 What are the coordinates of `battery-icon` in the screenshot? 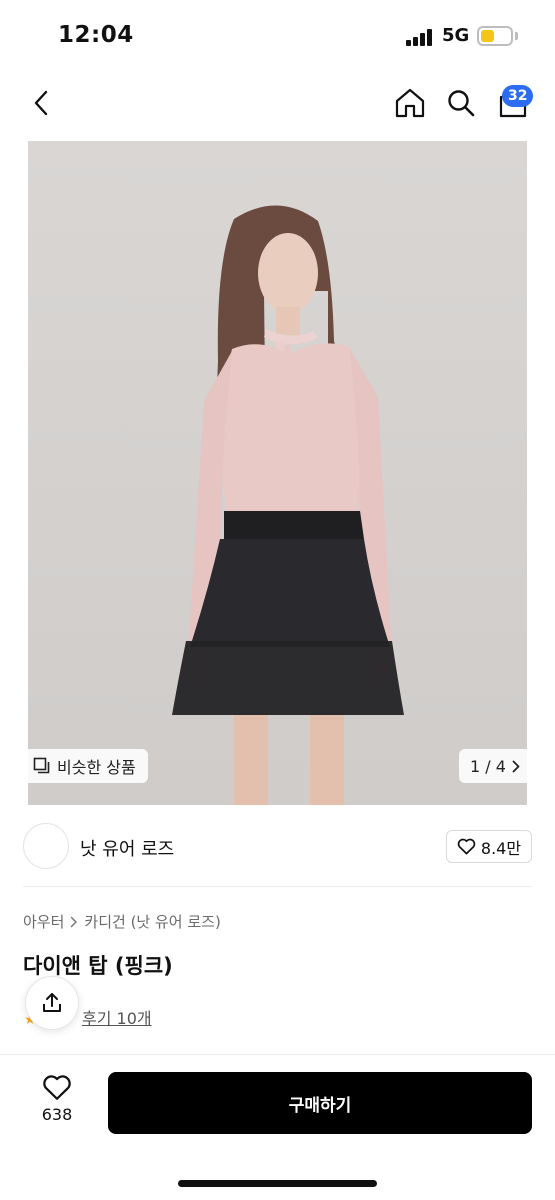 It's located at (495, 36).